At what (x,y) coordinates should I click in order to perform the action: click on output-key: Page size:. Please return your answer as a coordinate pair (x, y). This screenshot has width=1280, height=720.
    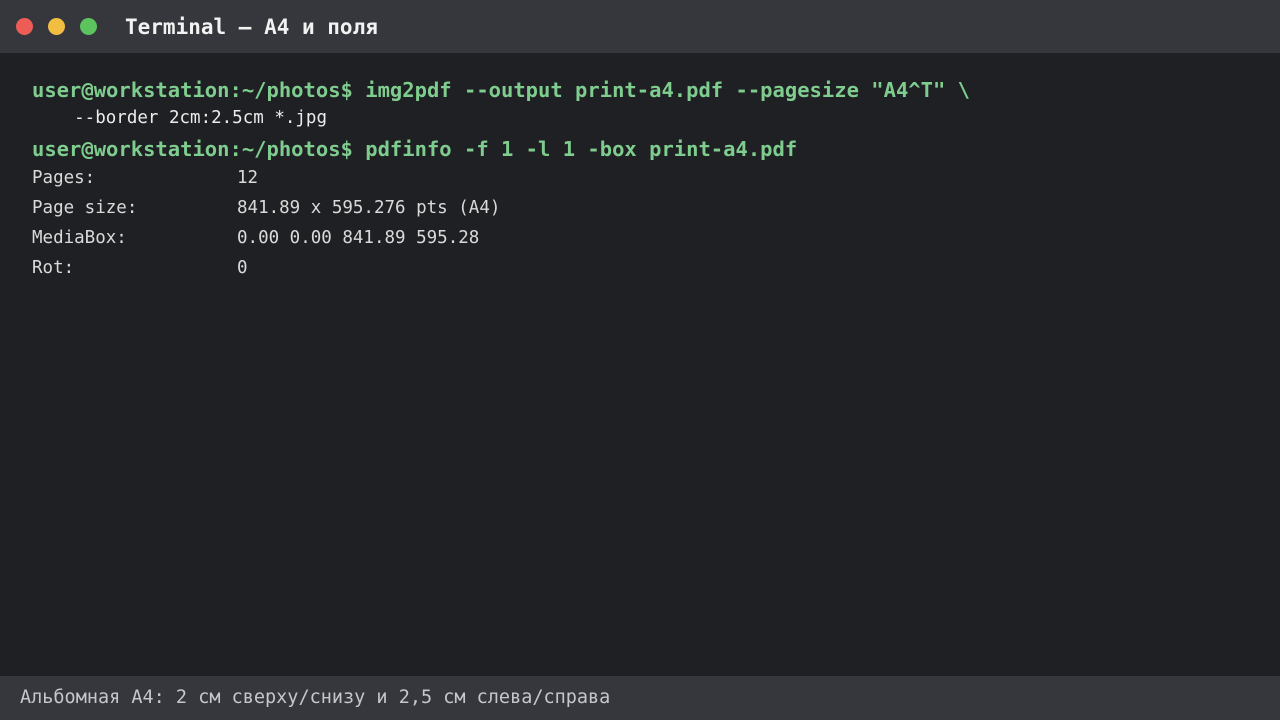
    Looking at the image, I should click on (85, 208).